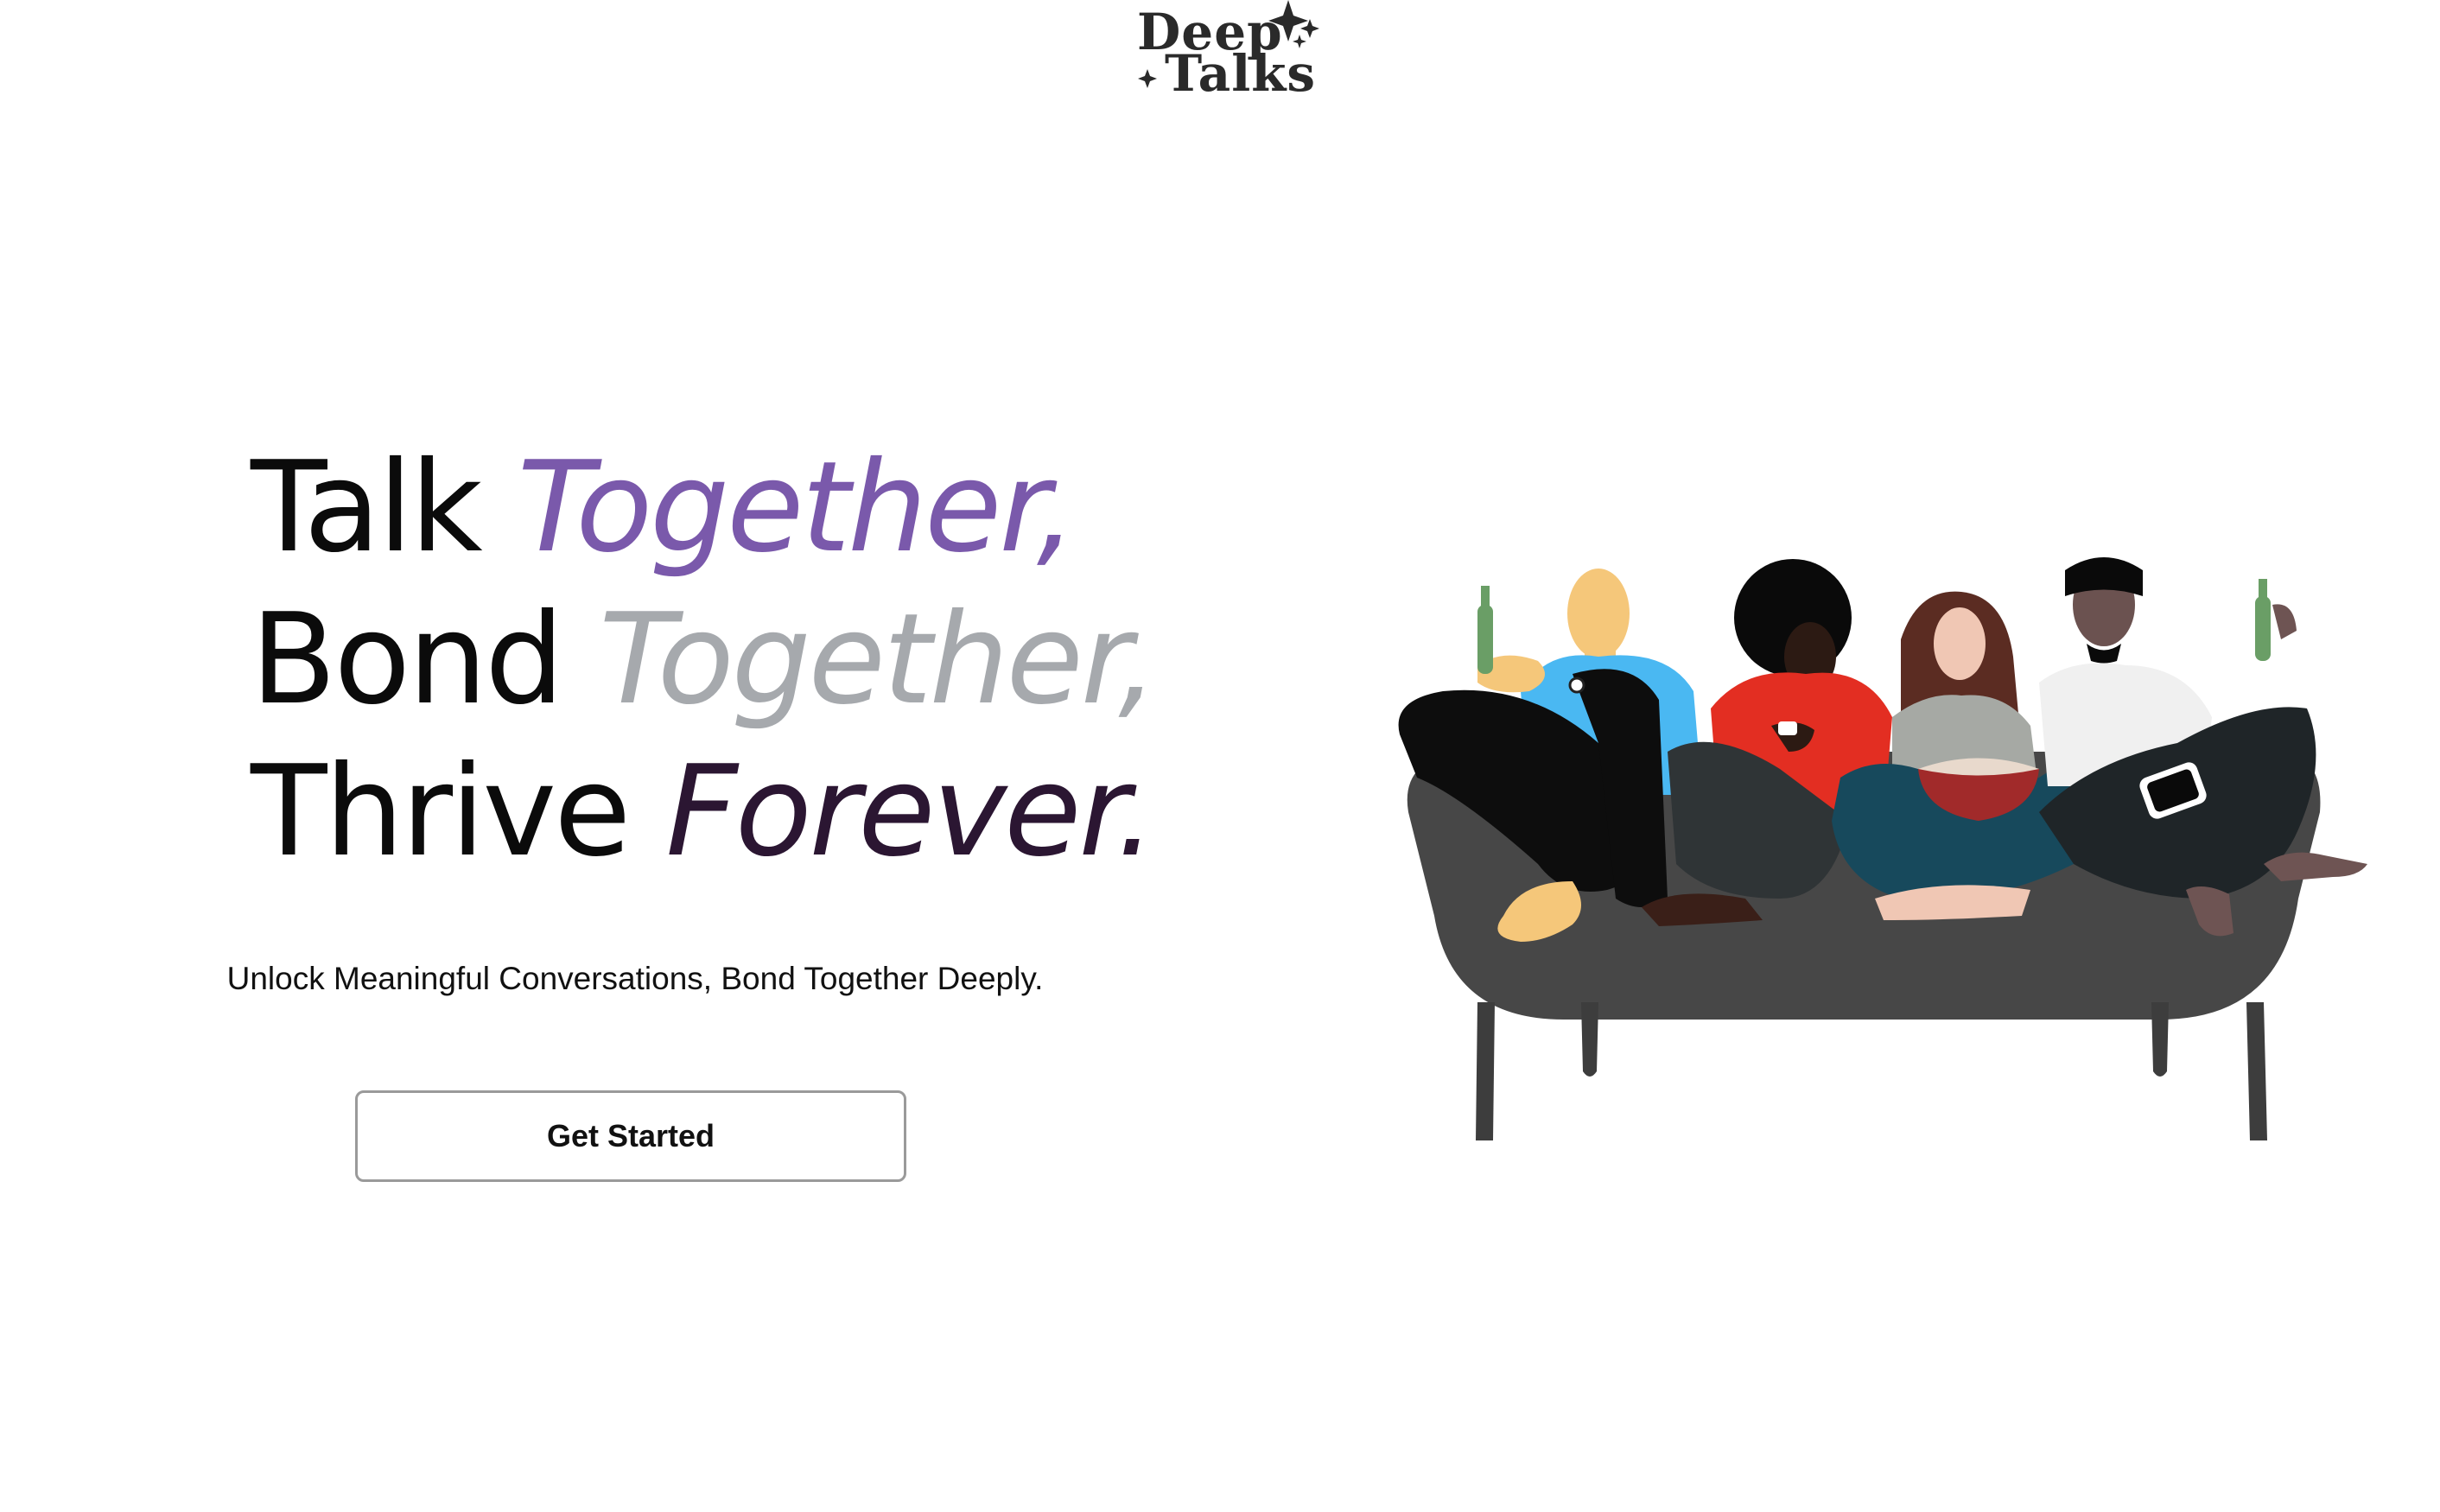 This screenshot has width=2440, height=1512. Describe the element at coordinates (459, 812) in the screenshot. I see `headline-word-thrive: Thrive` at that location.